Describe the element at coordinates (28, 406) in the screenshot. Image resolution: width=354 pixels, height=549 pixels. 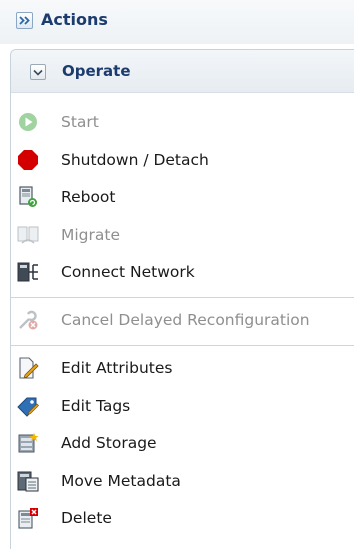
I see `tag-icon` at that location.